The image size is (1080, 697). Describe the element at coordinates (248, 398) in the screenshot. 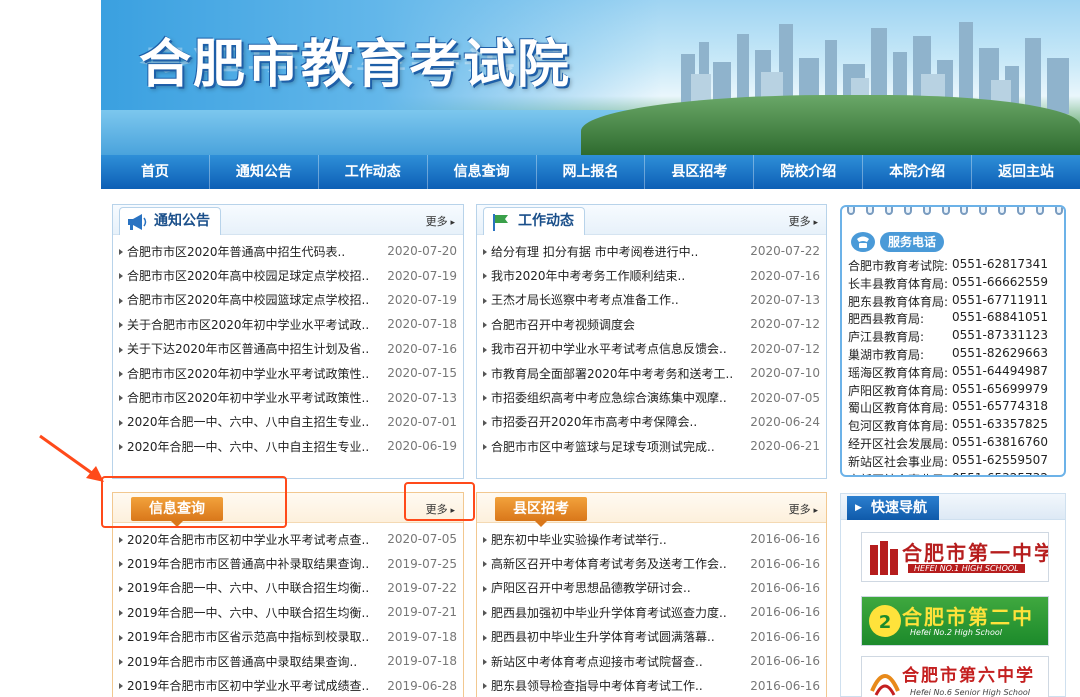

I see `list-item-title: 合肥市市区2020年初中学业水平考试政策性..` at that location.